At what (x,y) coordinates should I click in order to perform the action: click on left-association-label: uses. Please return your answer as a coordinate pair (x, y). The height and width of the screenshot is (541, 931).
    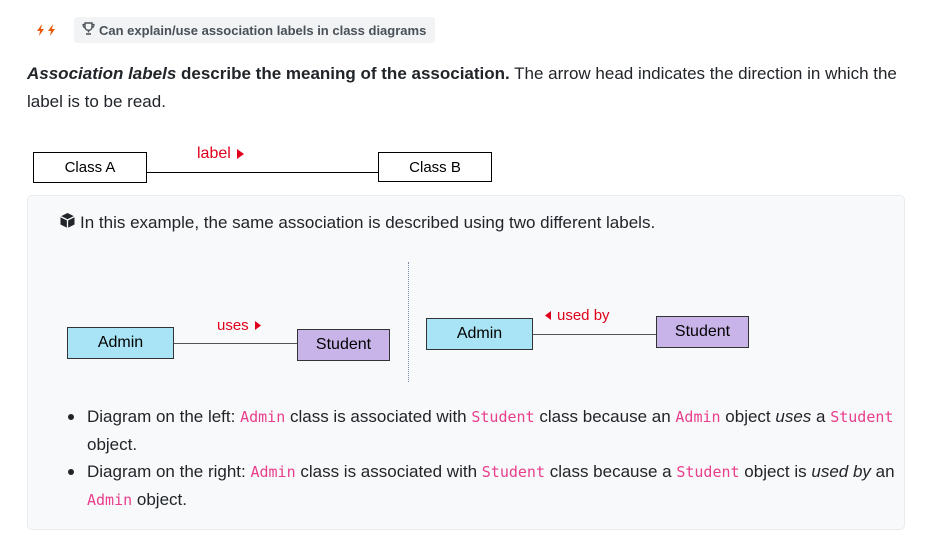
    Looking at the image, I should click on (239, 325).